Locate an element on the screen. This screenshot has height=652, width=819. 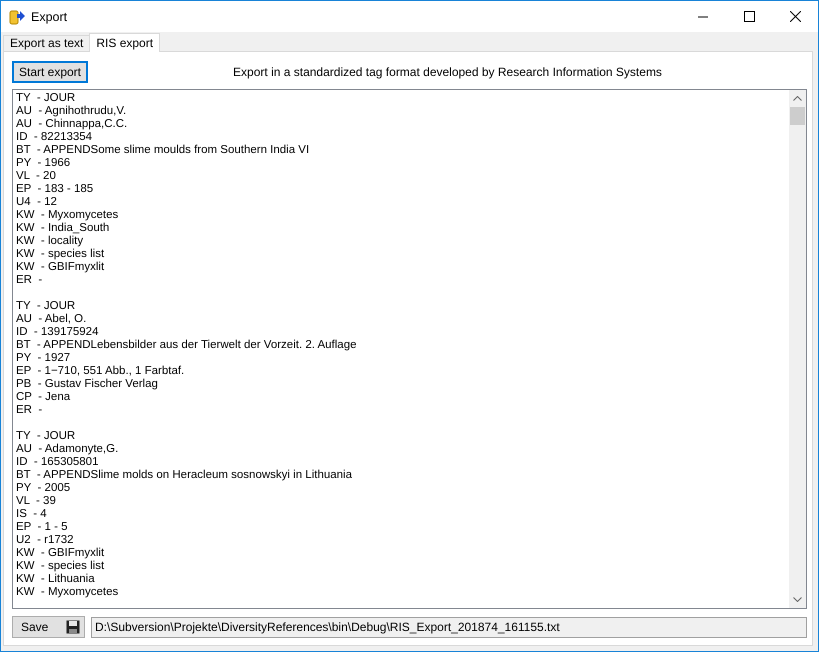
text-line: VL - 39 is located at coordinates (36, 501).